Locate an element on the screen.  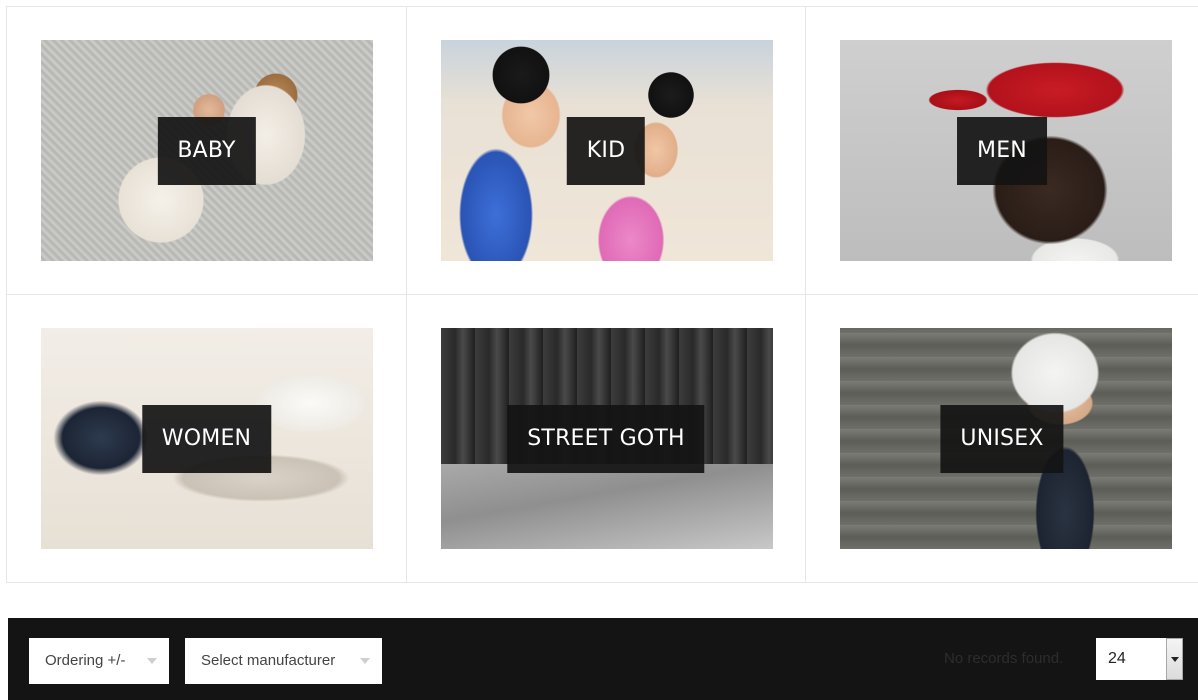
no-records-message: No records found. is located at coordinates (1004, 658).